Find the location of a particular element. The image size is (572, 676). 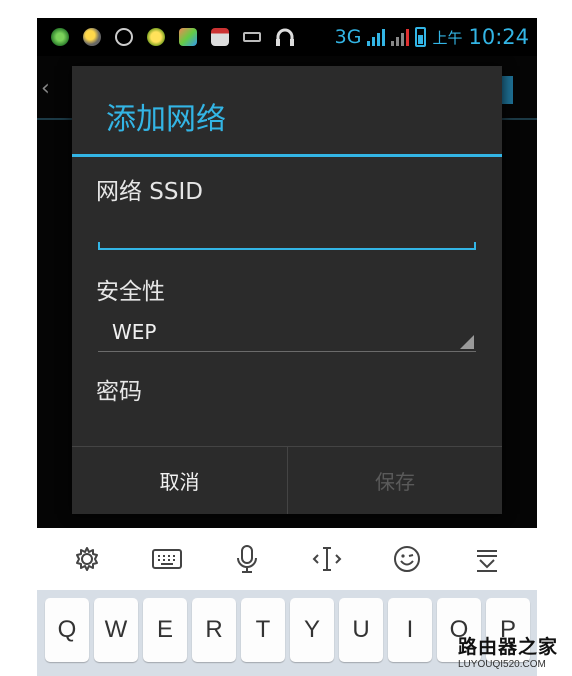

ssid-input is located at coordinates (287, 232).